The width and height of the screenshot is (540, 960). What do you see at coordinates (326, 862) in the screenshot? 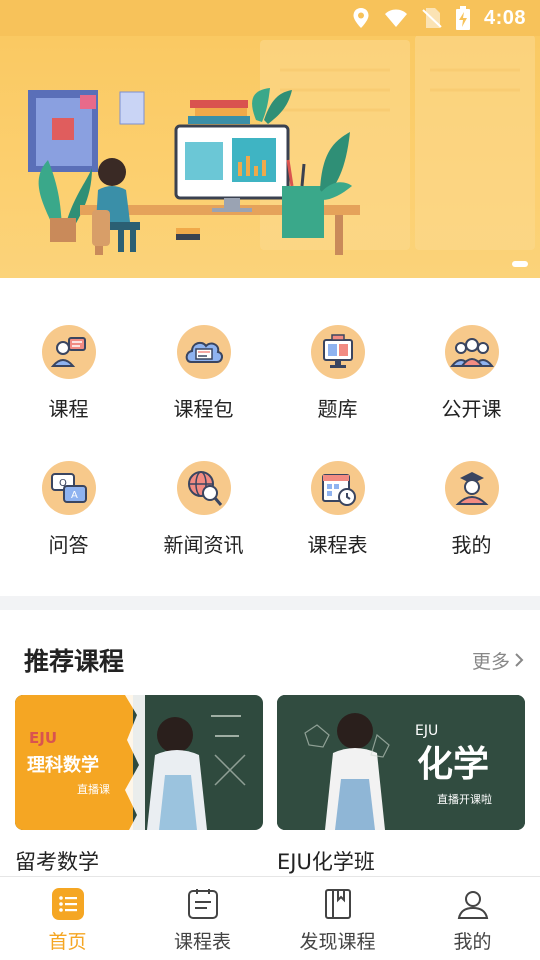
I see `course-title: EJU化学班` at bounding box center [326, 862].